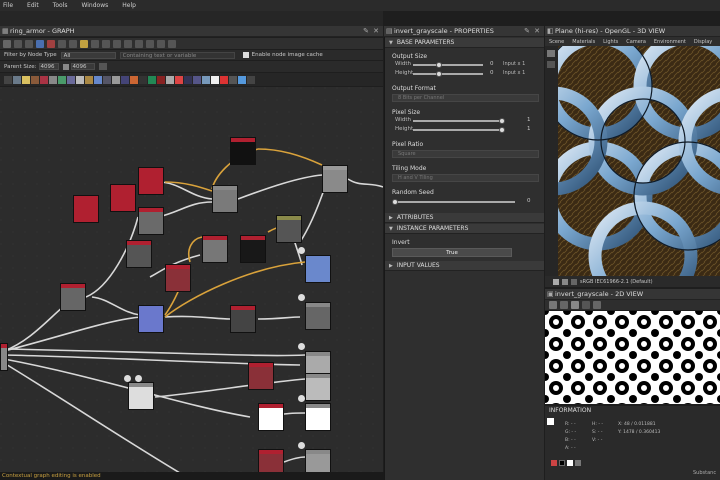  Describe the element at coordinates (458, 121) in the screenshot. I see `pixel-width-slider` at that location.